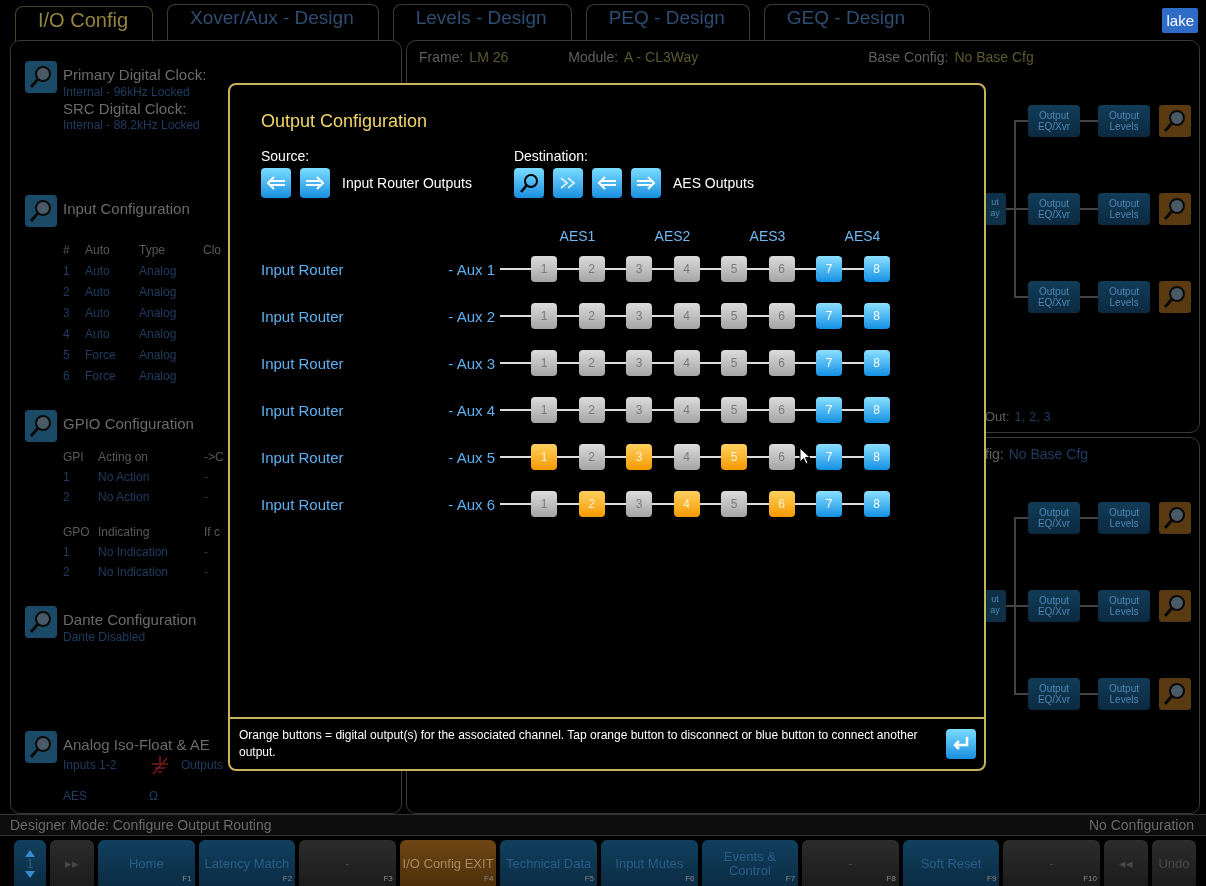 Image resolution: width=1206 pixels, height=886 pixels. I want to click on dialog-title: Output Configuration, so click(344, 121).